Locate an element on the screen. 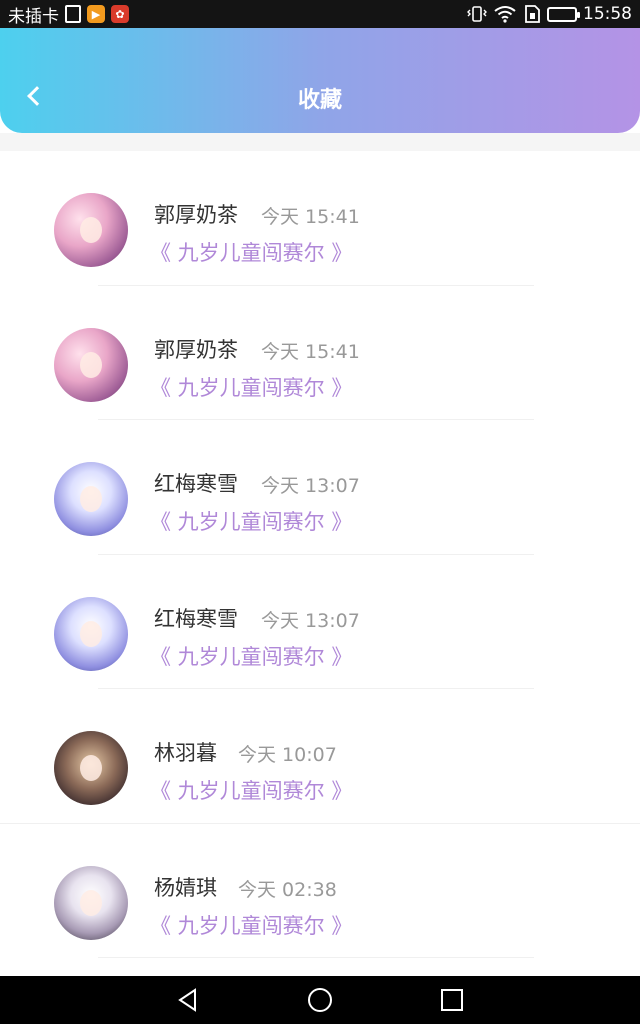 This screenshot has height=1024, width=640. recent-square-icon is located at coordinates (452, 1000).